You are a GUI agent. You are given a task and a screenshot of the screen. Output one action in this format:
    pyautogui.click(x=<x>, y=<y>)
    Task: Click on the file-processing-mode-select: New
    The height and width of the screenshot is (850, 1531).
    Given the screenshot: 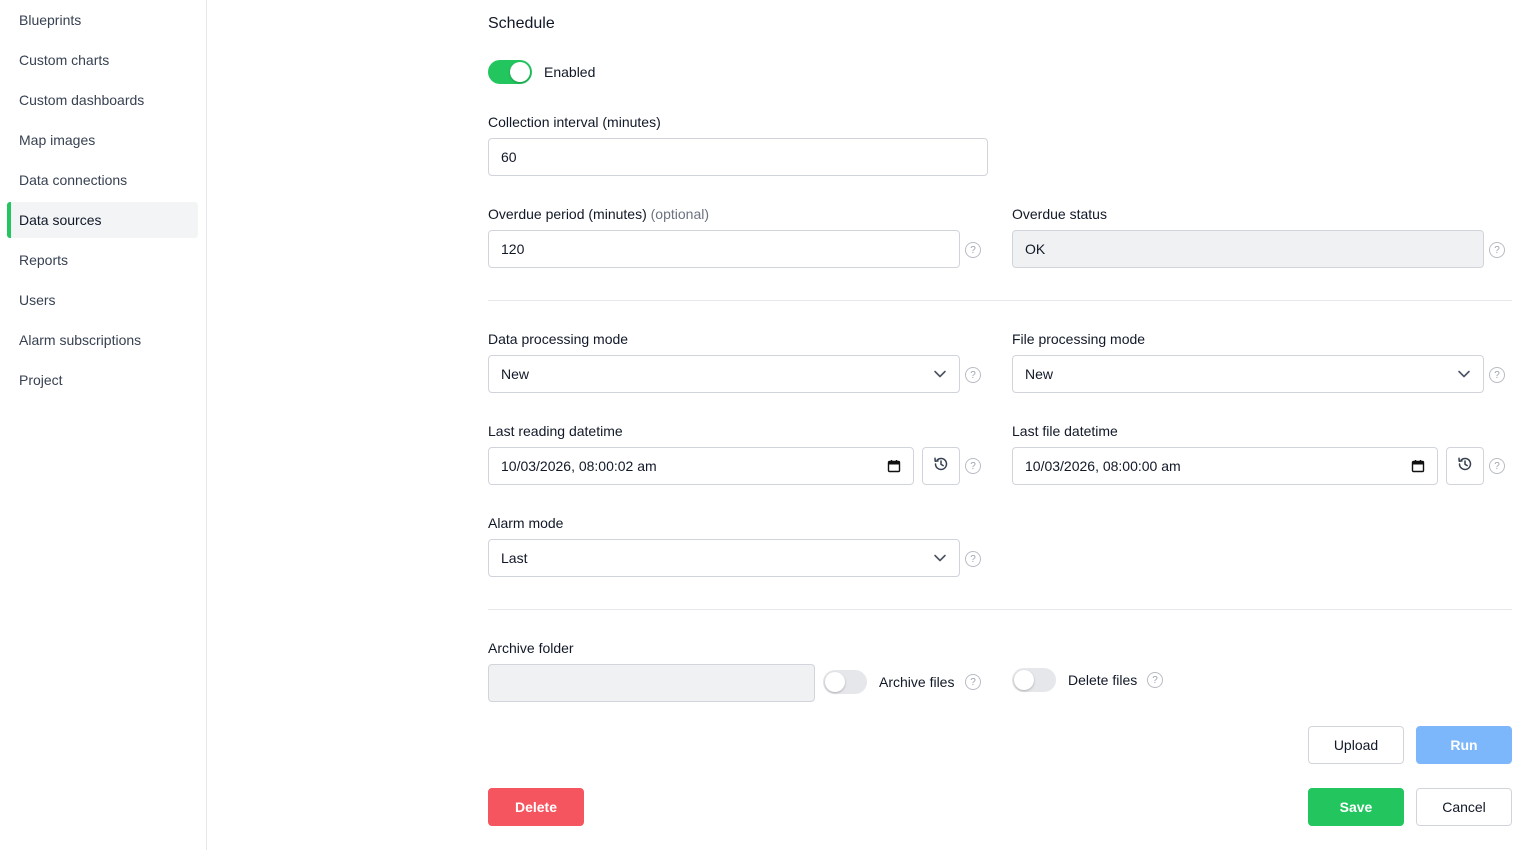 What is the action you would take?
    pyautogui.click(x=1248, y=374)
    